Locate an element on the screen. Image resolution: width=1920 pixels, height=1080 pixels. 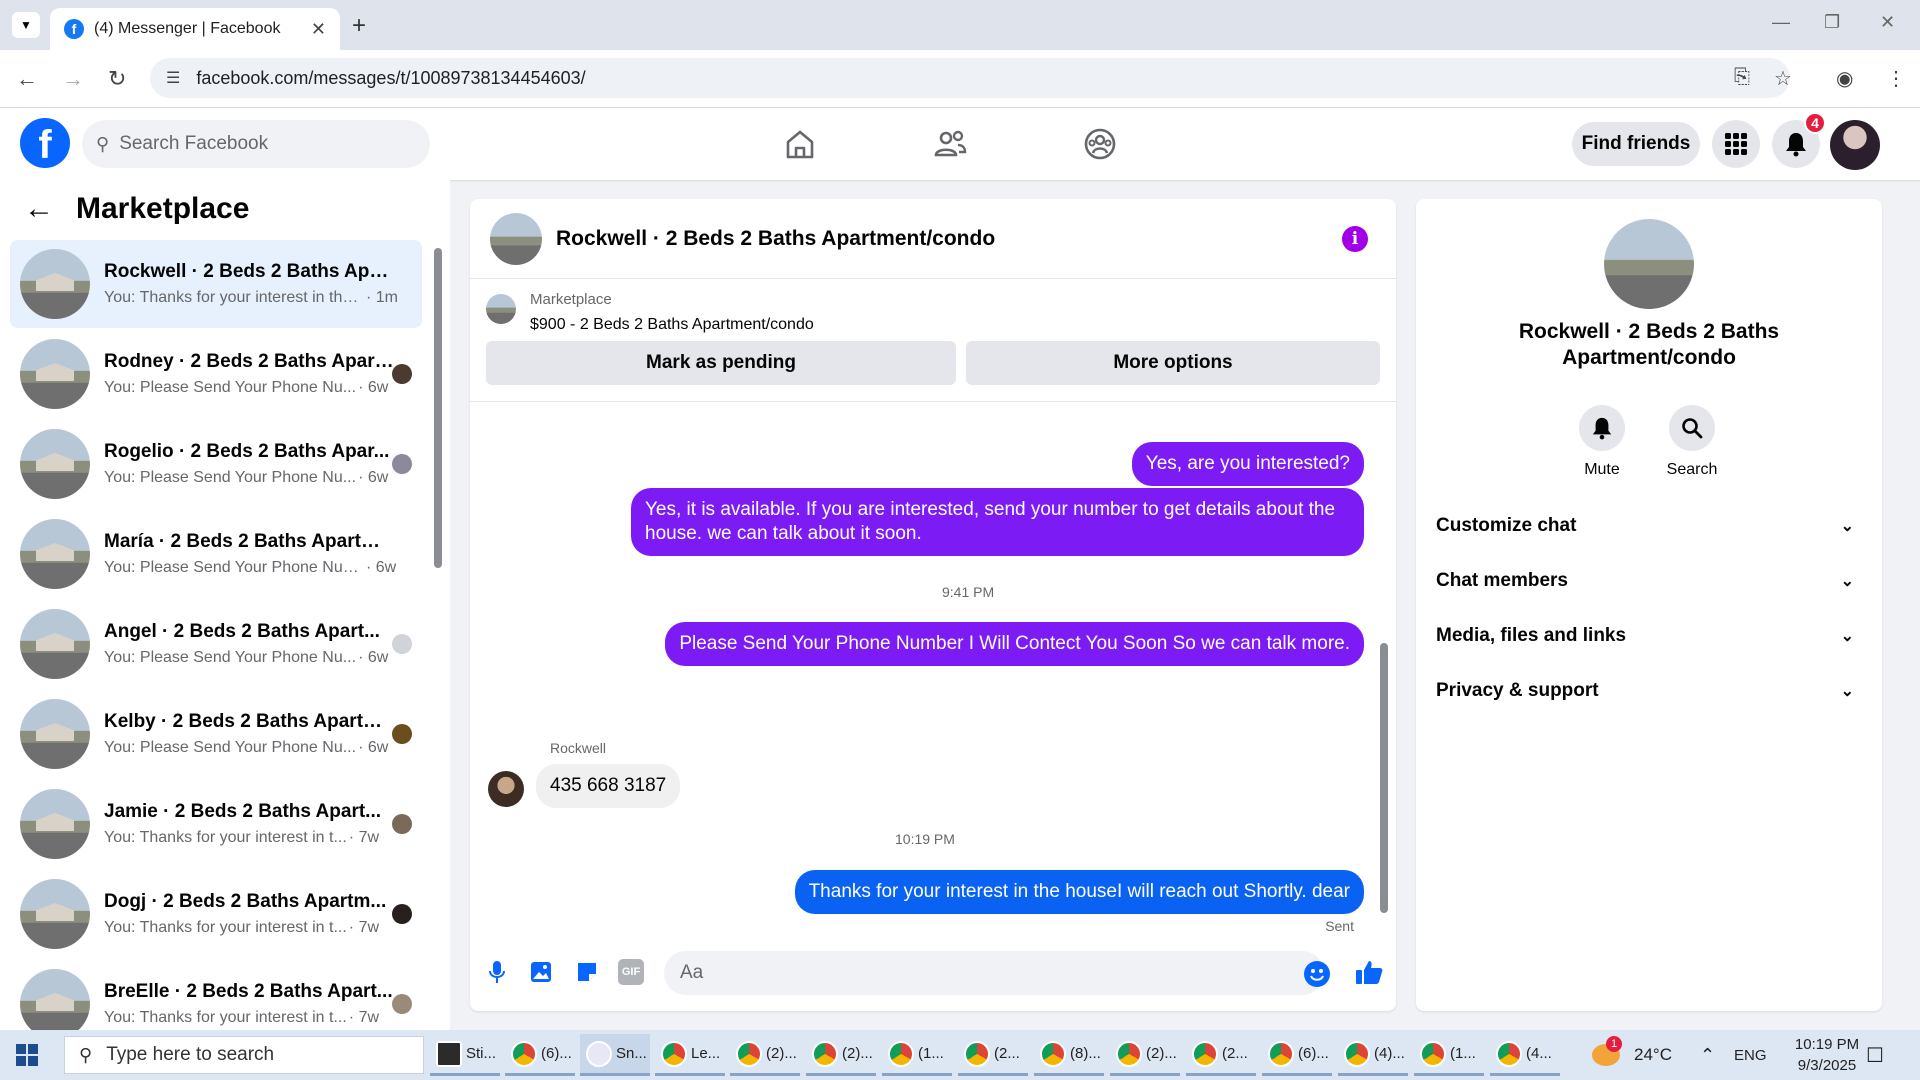
details-listing-photo is located at coordinates (1649, 264).